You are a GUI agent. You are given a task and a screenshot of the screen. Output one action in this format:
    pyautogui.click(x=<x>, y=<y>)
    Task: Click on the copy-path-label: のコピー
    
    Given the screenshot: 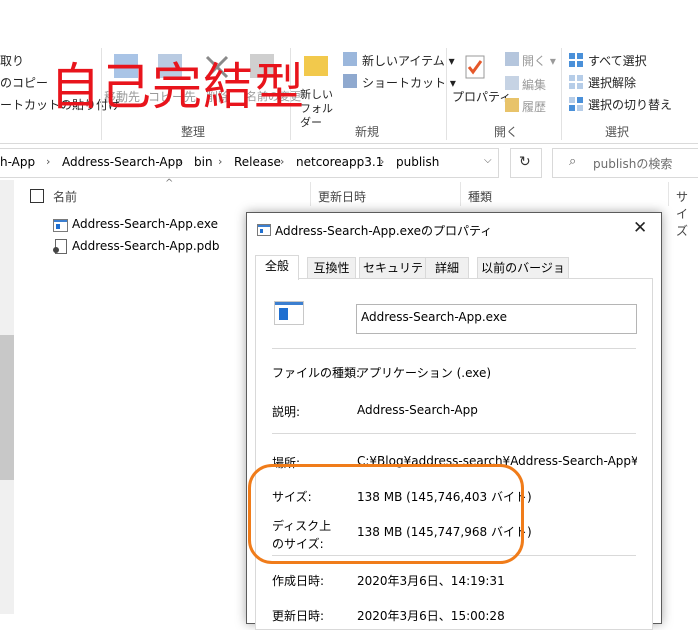 What is the action you would take?
    pyautogui.click(x=24, y=82)
    